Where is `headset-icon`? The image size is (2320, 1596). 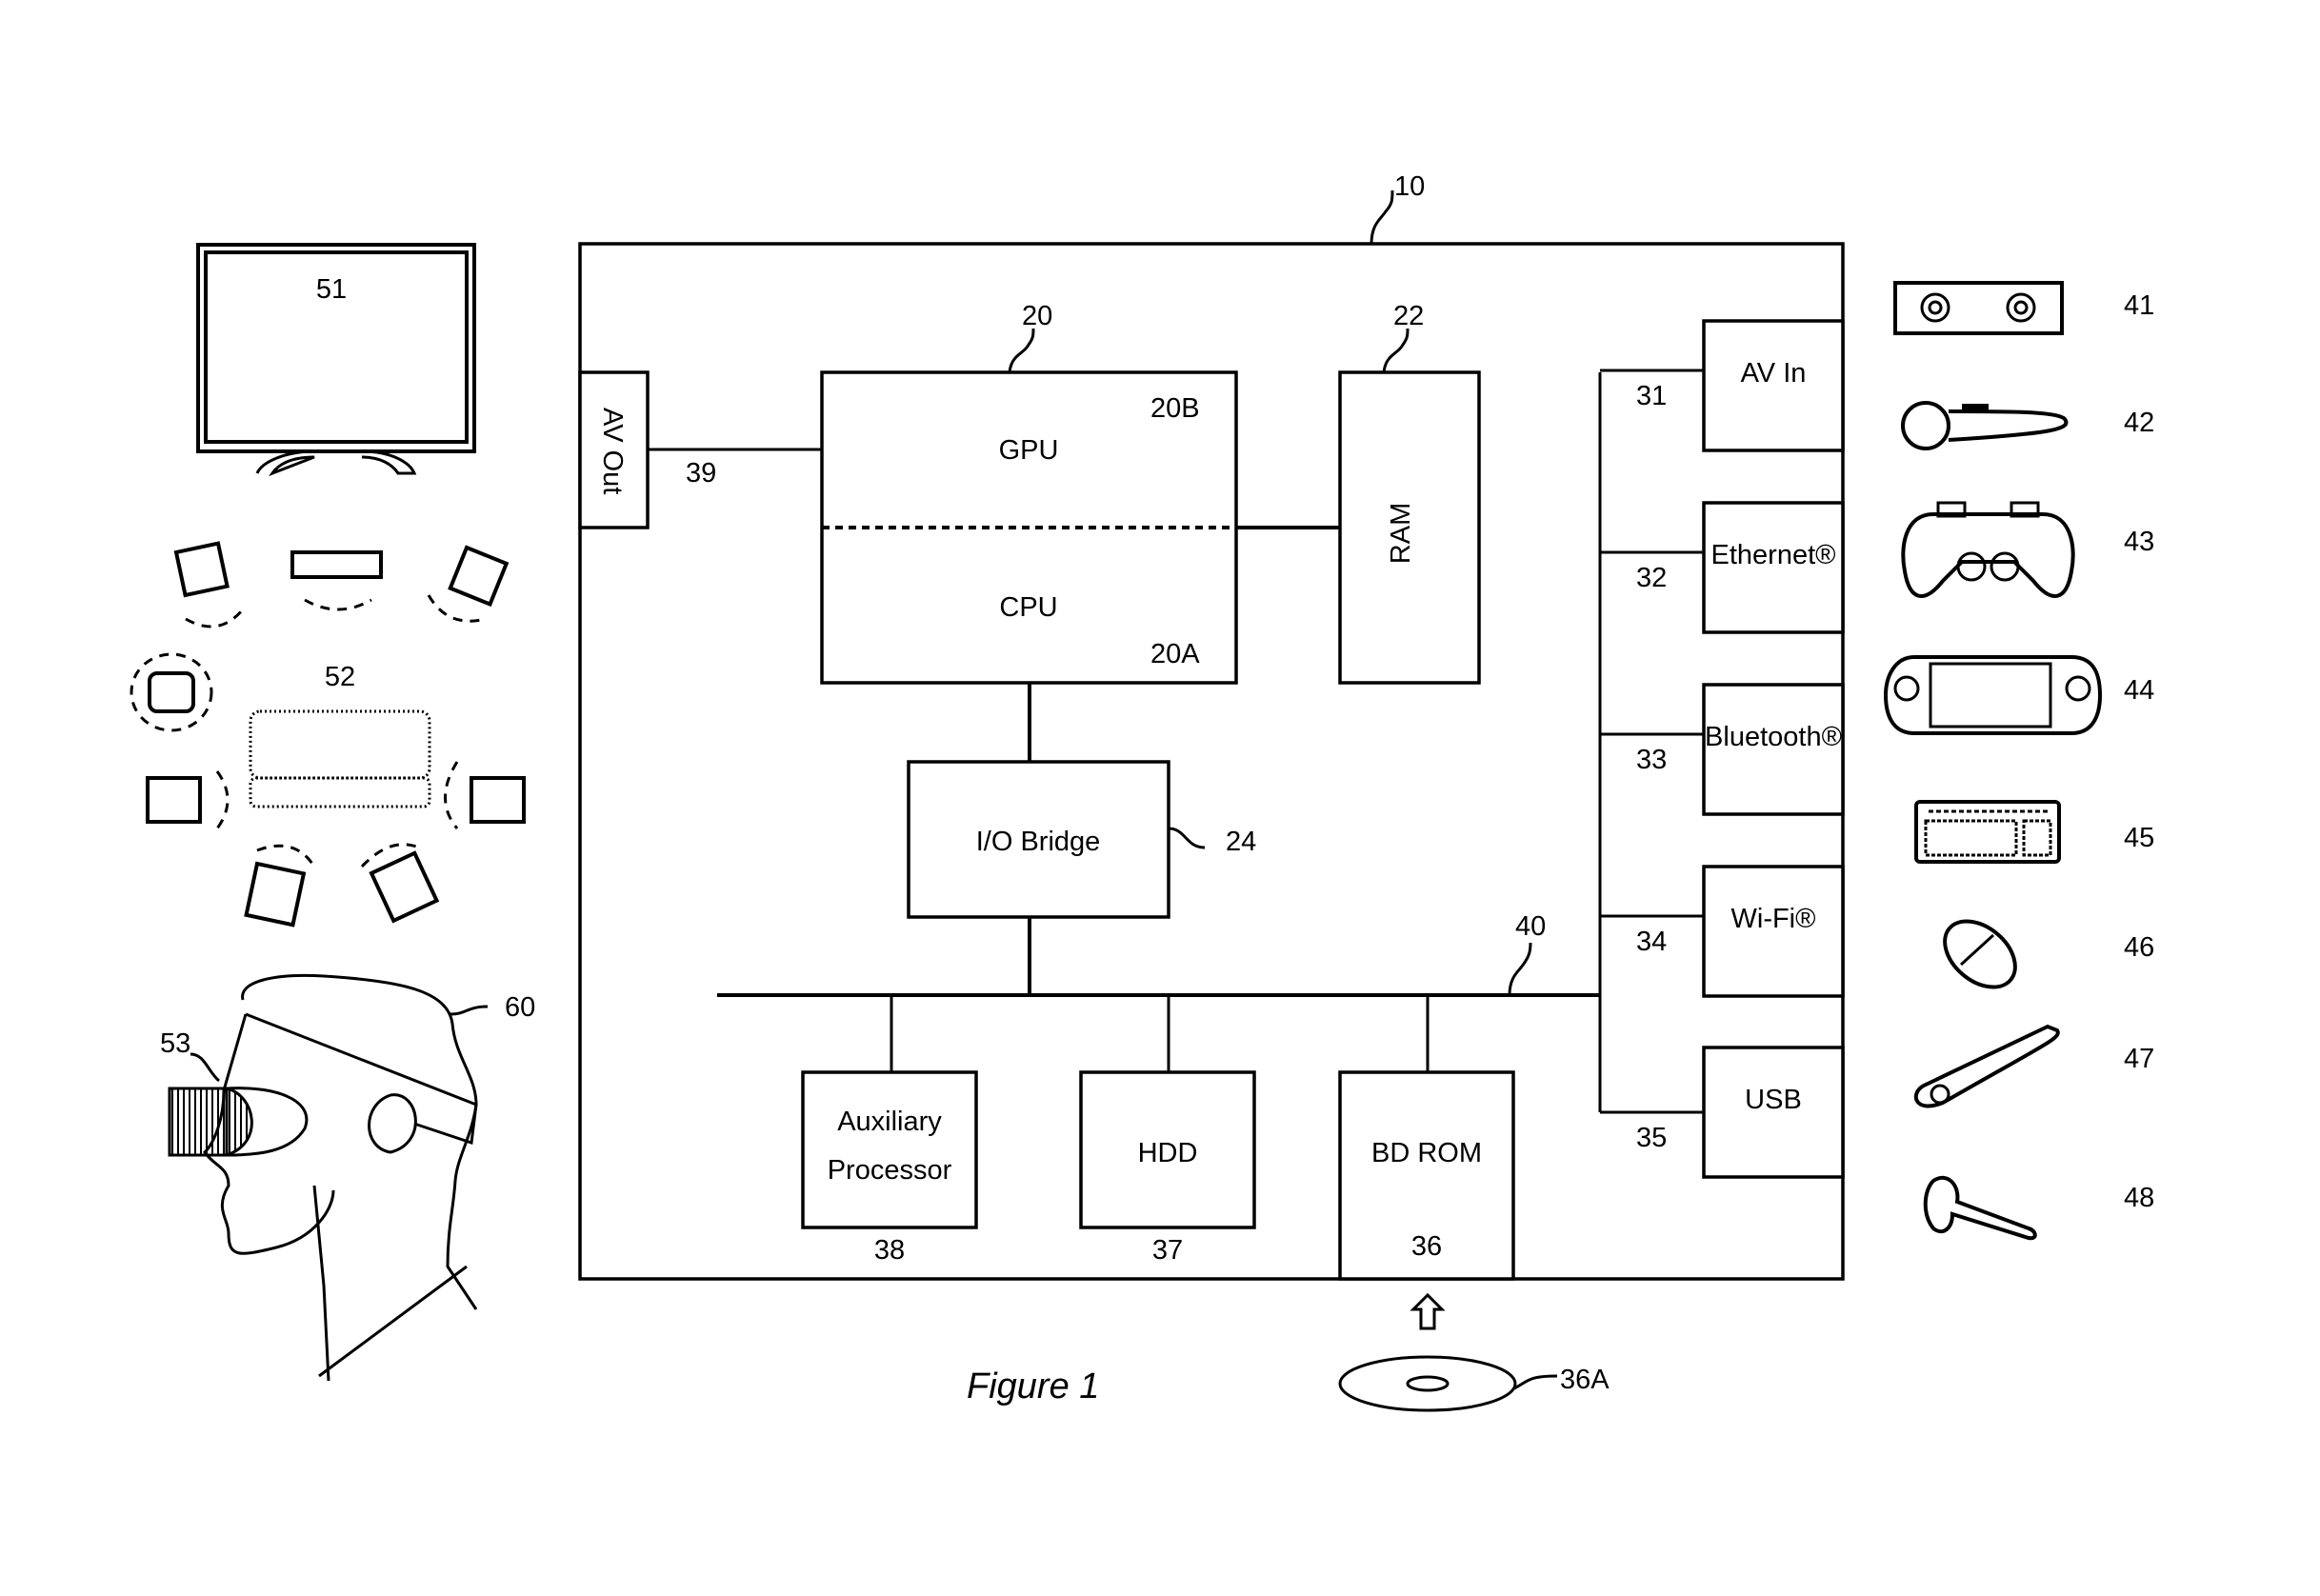 headset-icon is located at coordinates (1980, 1208).